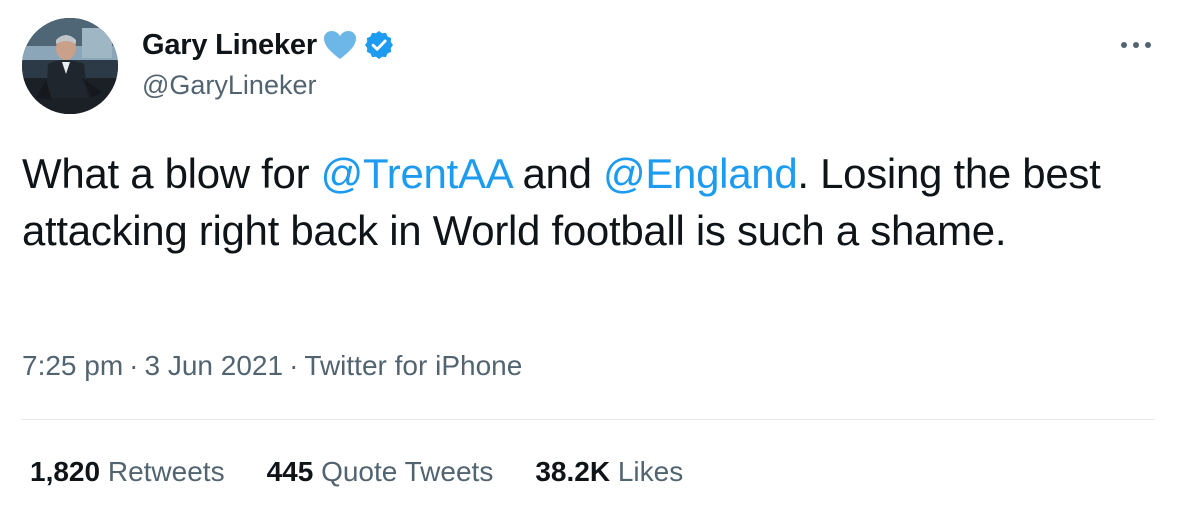  Describe the element at coordinates (407, 471) in the screenshot. I see `quote-tweets-label: Quote Tweets` at that location.